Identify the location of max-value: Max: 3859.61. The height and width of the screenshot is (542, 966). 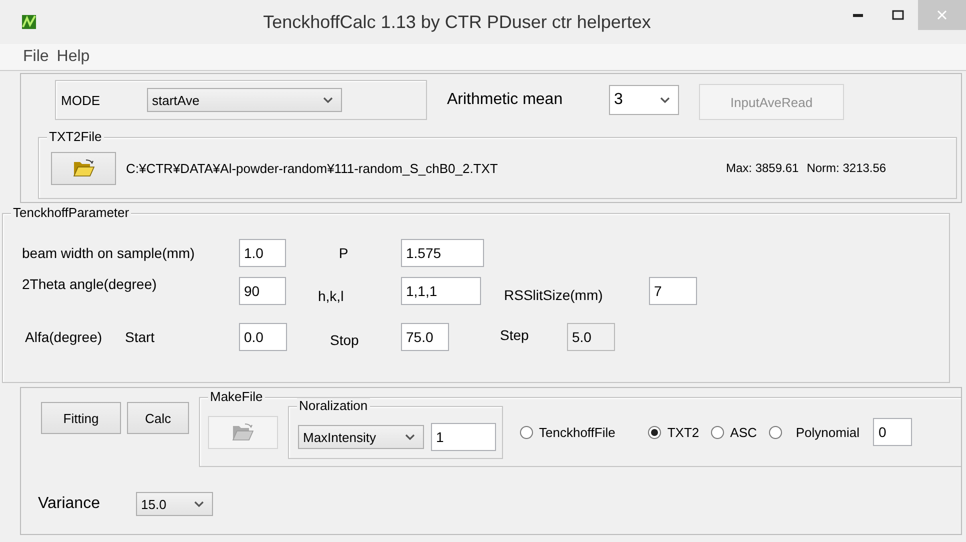
(762, 168).